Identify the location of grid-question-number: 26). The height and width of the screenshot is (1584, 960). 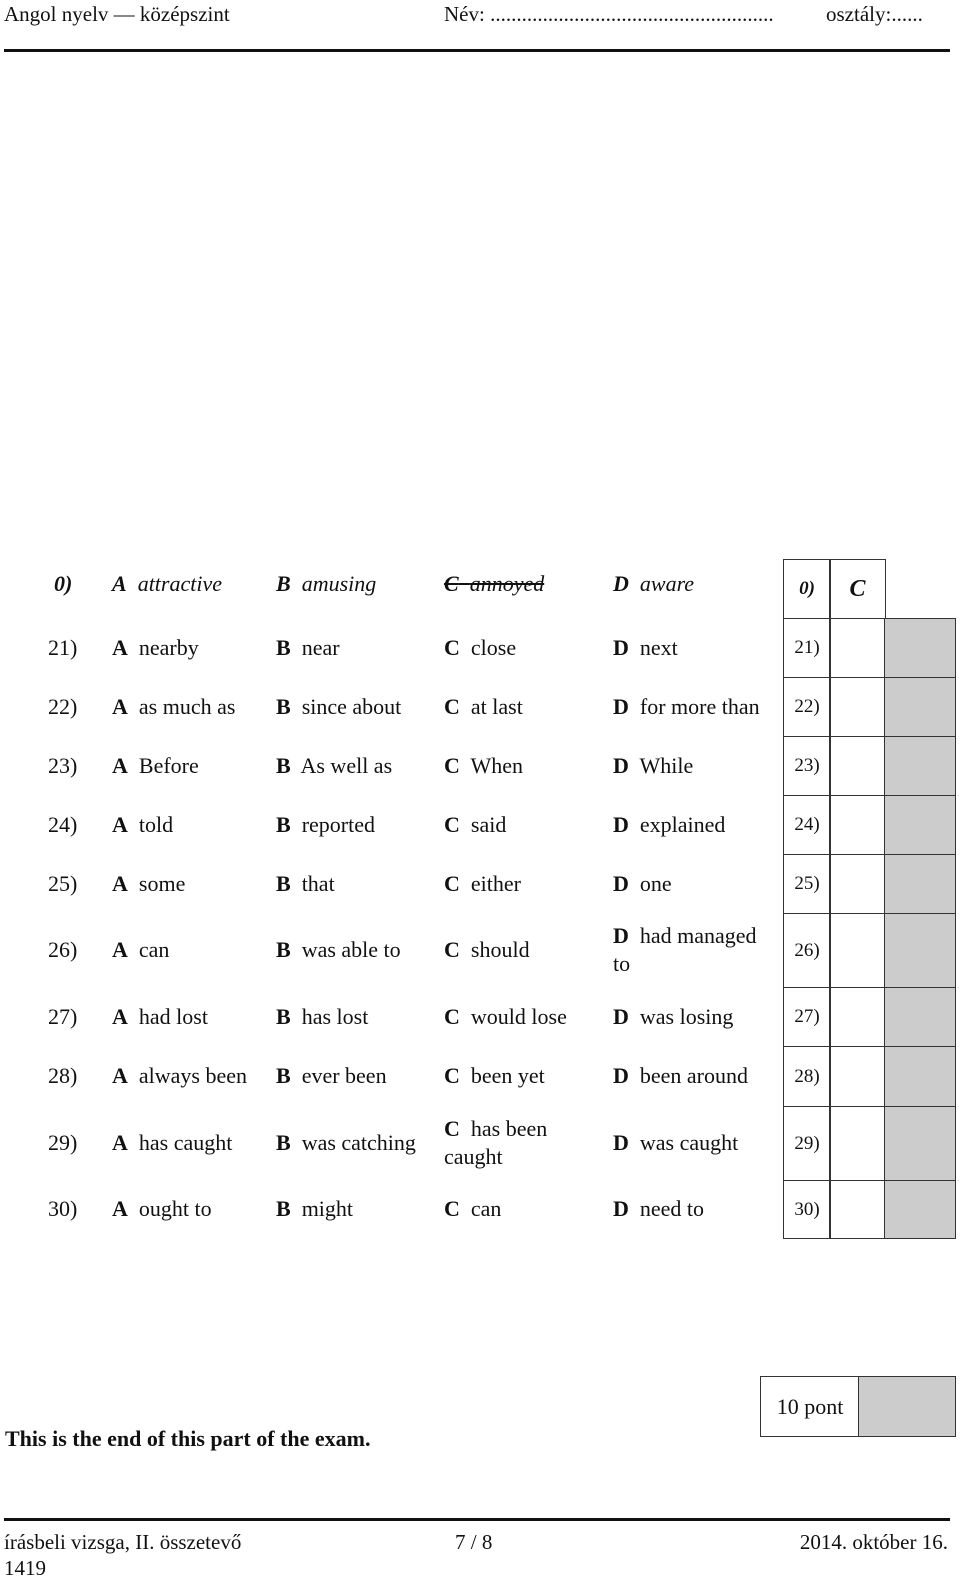
(807, 950).